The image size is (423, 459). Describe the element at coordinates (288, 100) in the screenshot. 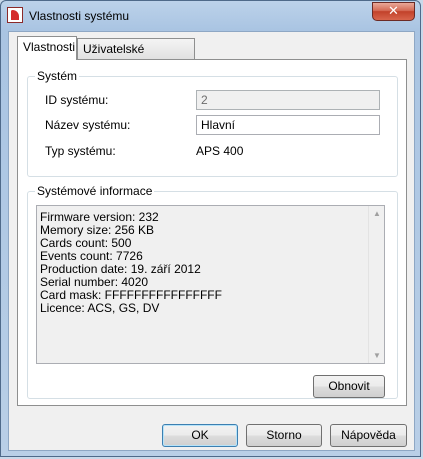

I see `system-id-field: 2` at that location.